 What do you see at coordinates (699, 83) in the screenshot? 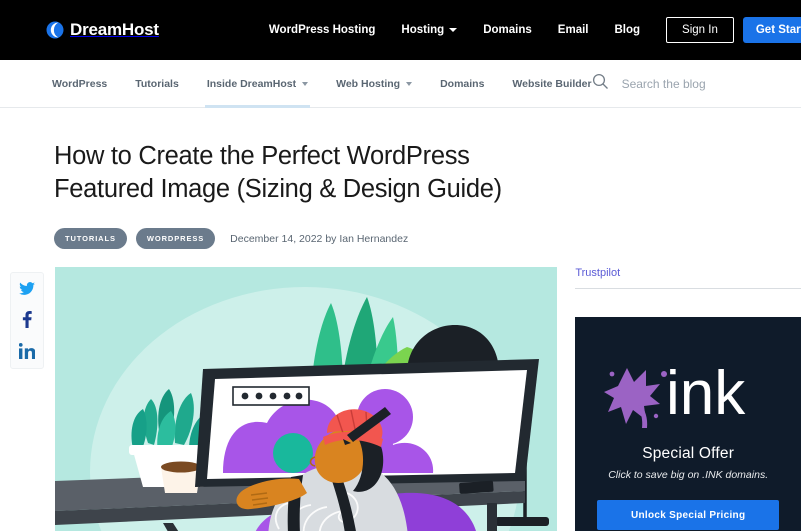
I see `search-input` at bounding box center [699, 83].